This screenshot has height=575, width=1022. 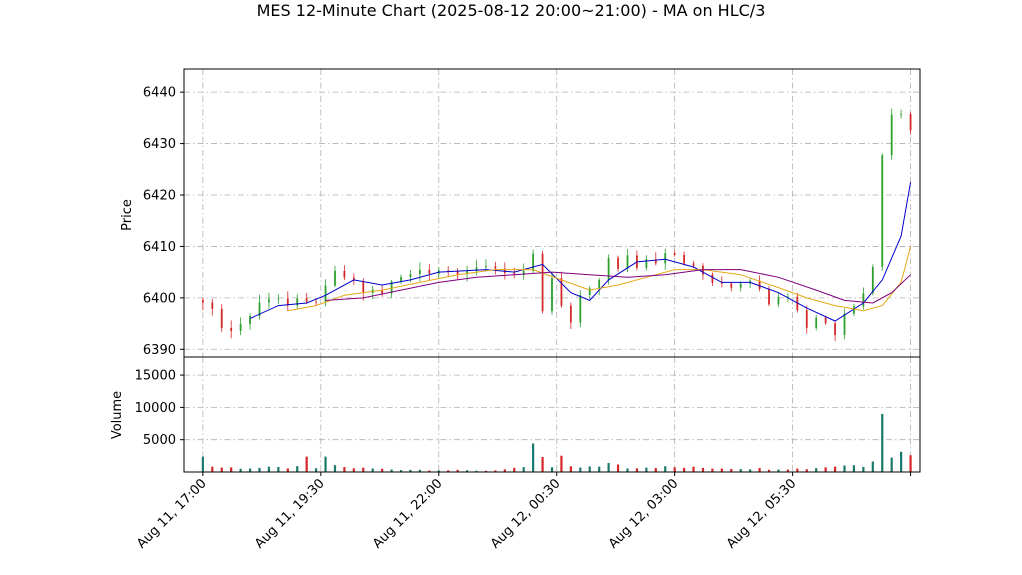 I want to click on price-axis-label: Price, so click(x=127, y=215).